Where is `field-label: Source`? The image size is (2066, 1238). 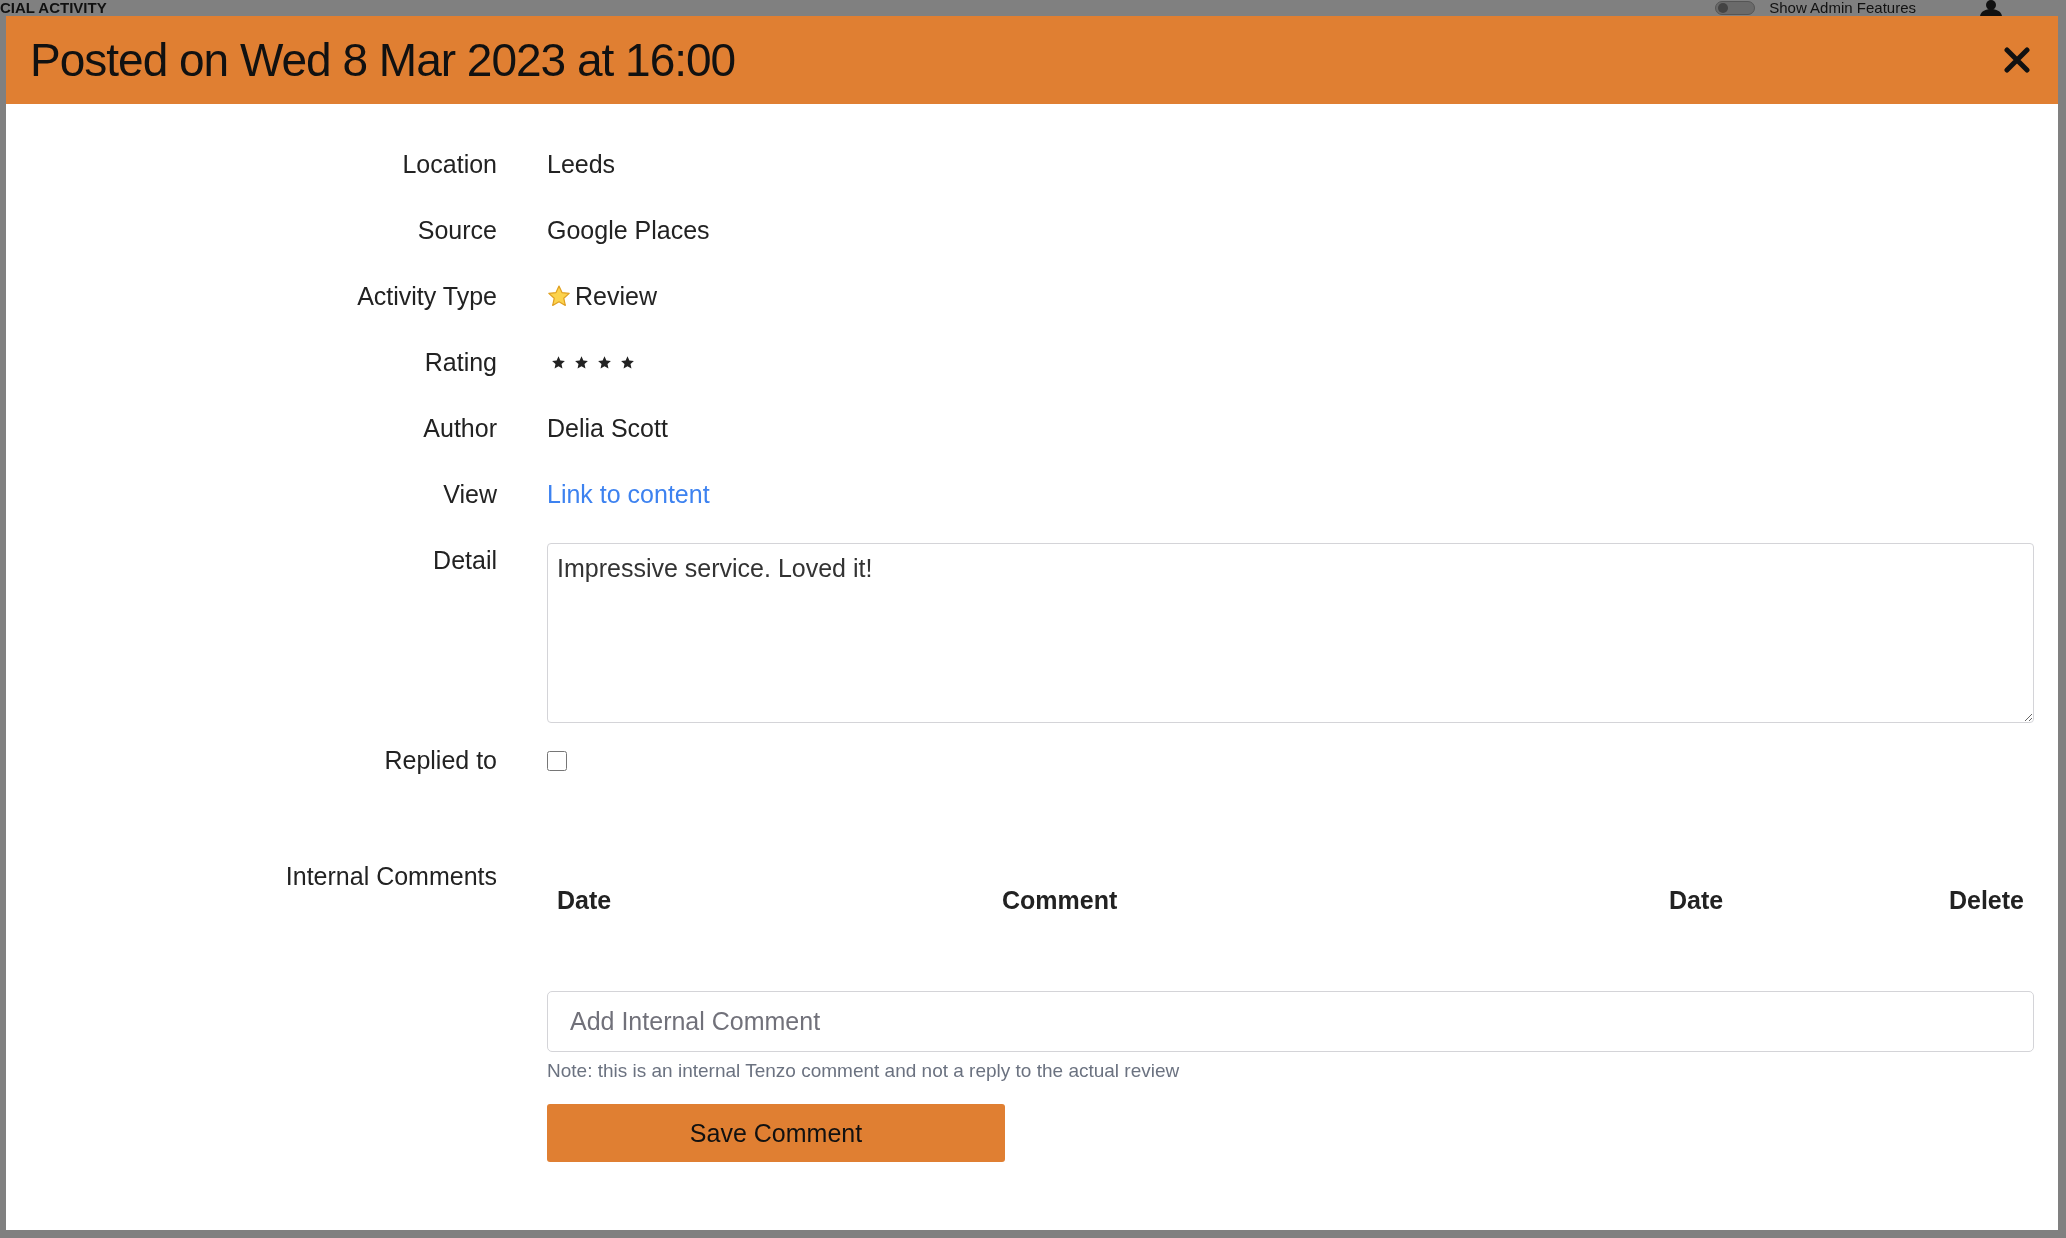 field-label: Source is located at coordinates (457, 230).